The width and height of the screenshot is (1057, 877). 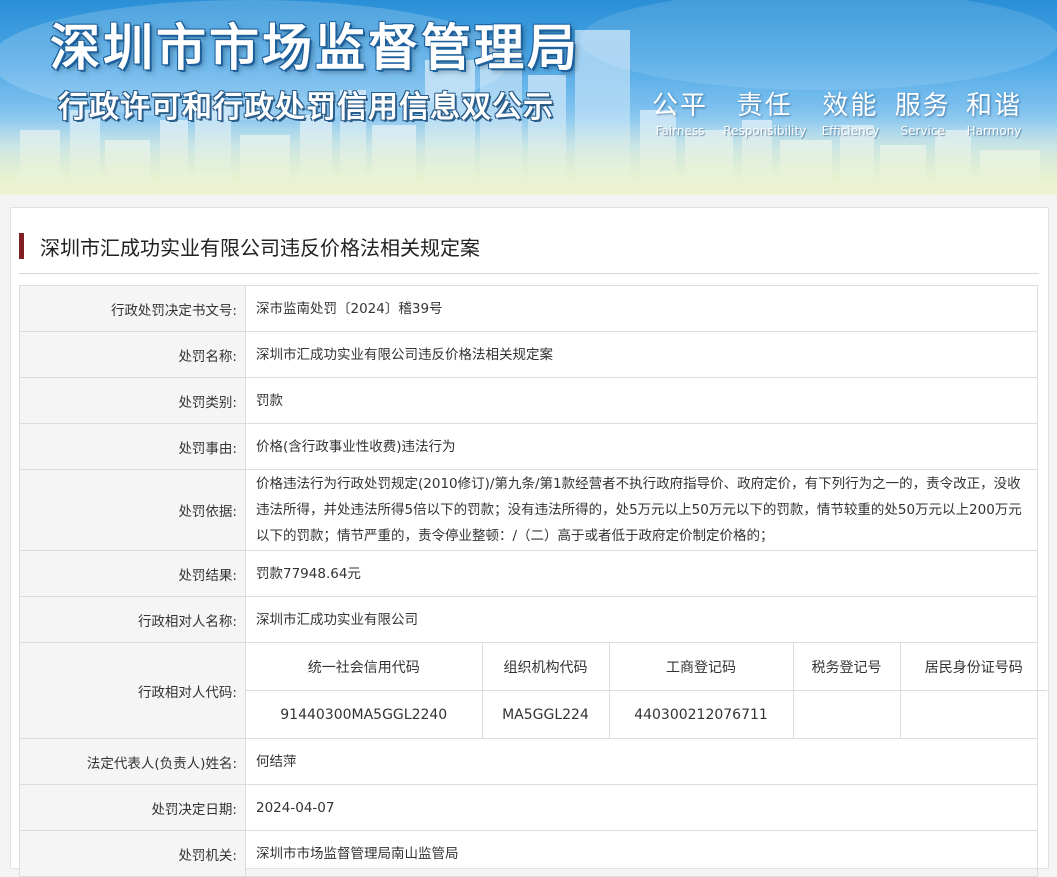 I want to click on table-row: 行政处罚决定书文号: 深市监南处罚〔2024〕稽39号, so click(x=528, y=308).